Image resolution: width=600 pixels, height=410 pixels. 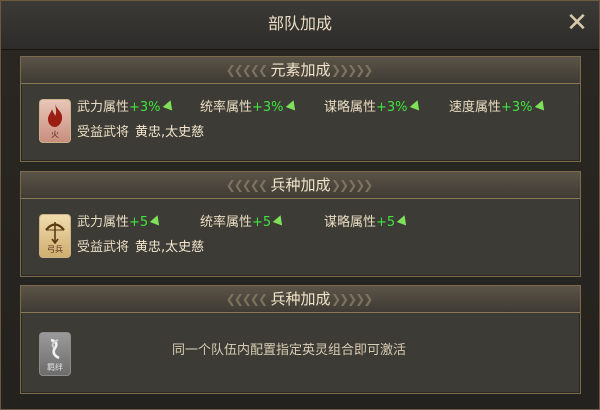 I want to click on activation-hint: 同一个队伍内配置指定英灵组合即可激活, so click(x=289, y=350).